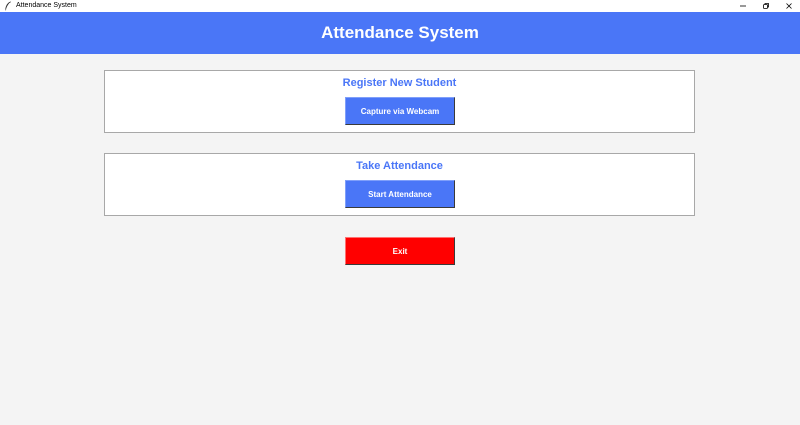  Describe the element at coordinates (8, 6) in the screenshot. I see `feather-icon` at that location.